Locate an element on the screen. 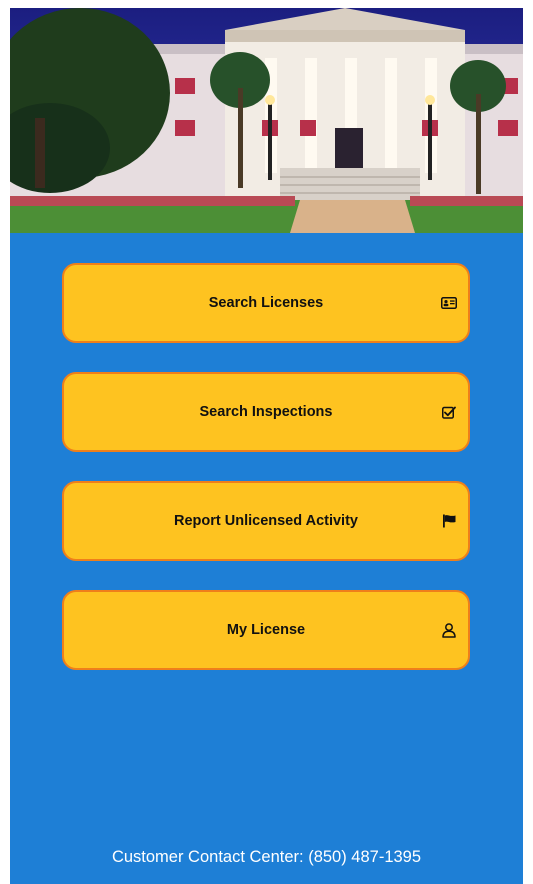 The height and width of the screenshot is (884, 533). my-license-label: My License is located at coordinates (266, 630).